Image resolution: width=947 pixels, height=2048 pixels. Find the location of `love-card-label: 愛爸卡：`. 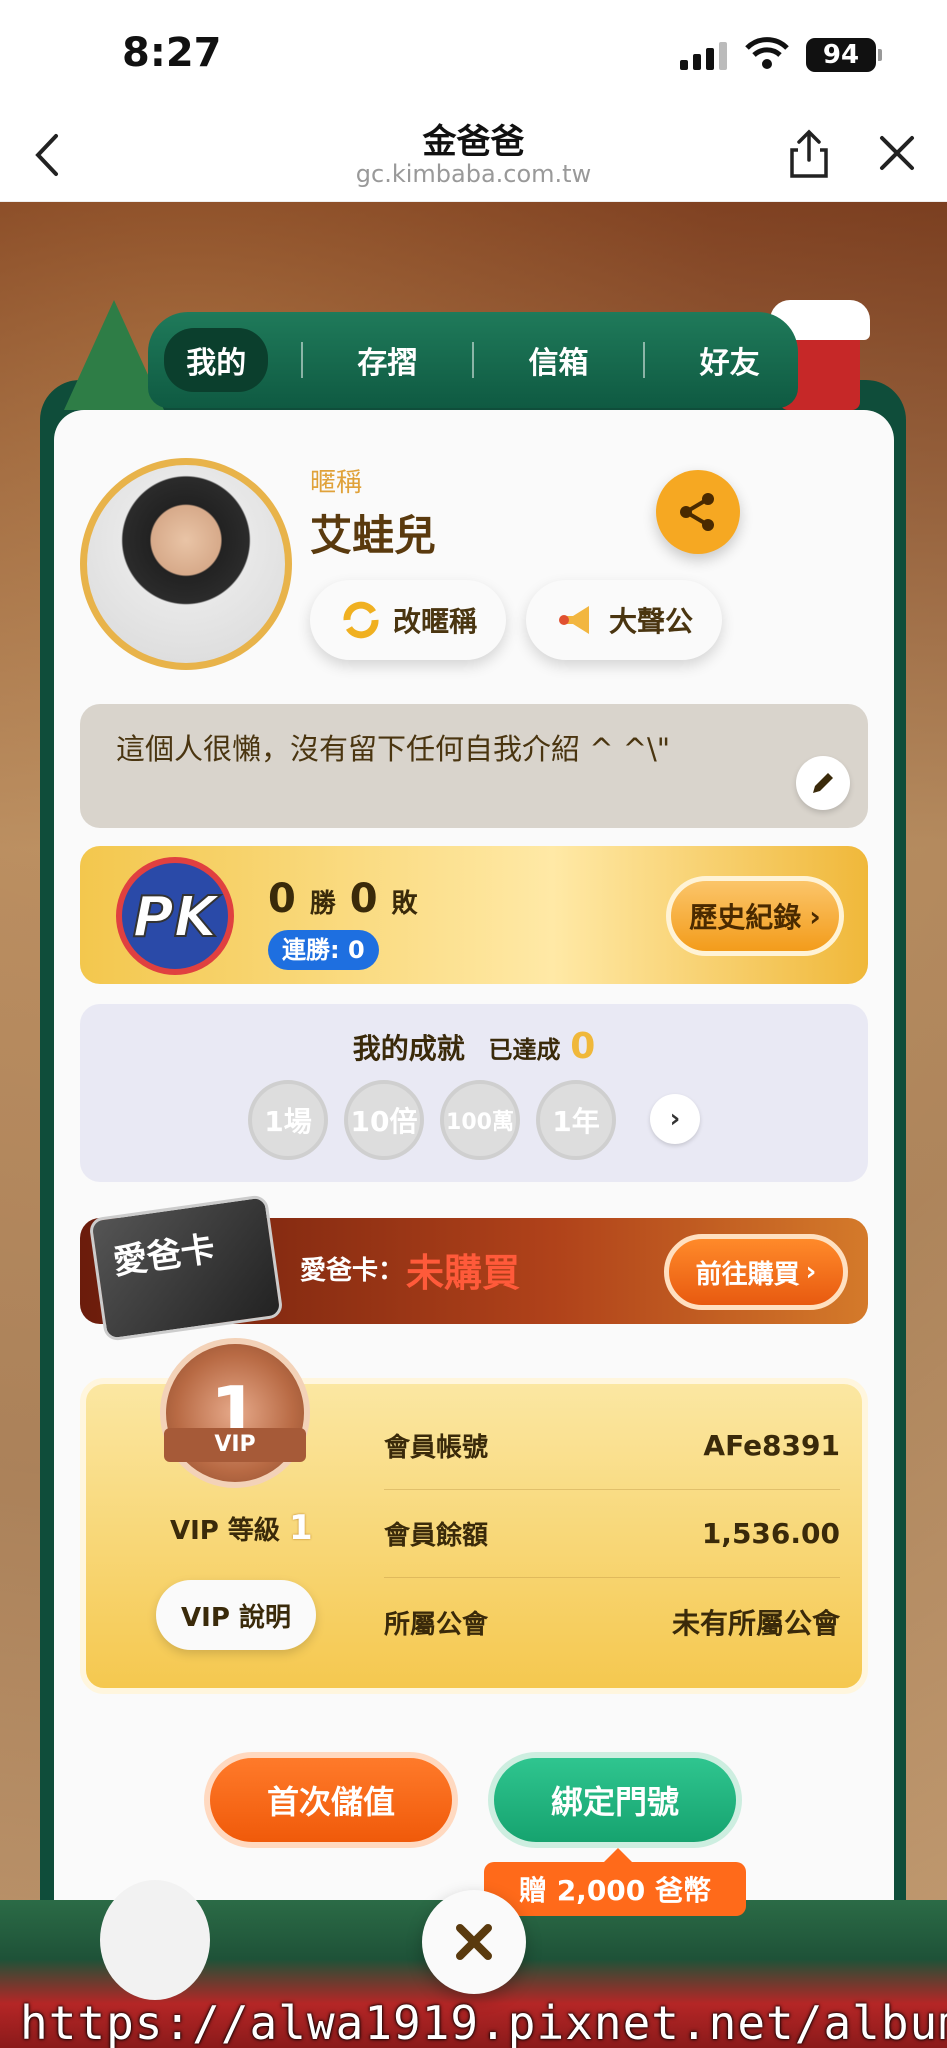

love-card-label: 愛爸卡： is located at coordinates (352, 1271).